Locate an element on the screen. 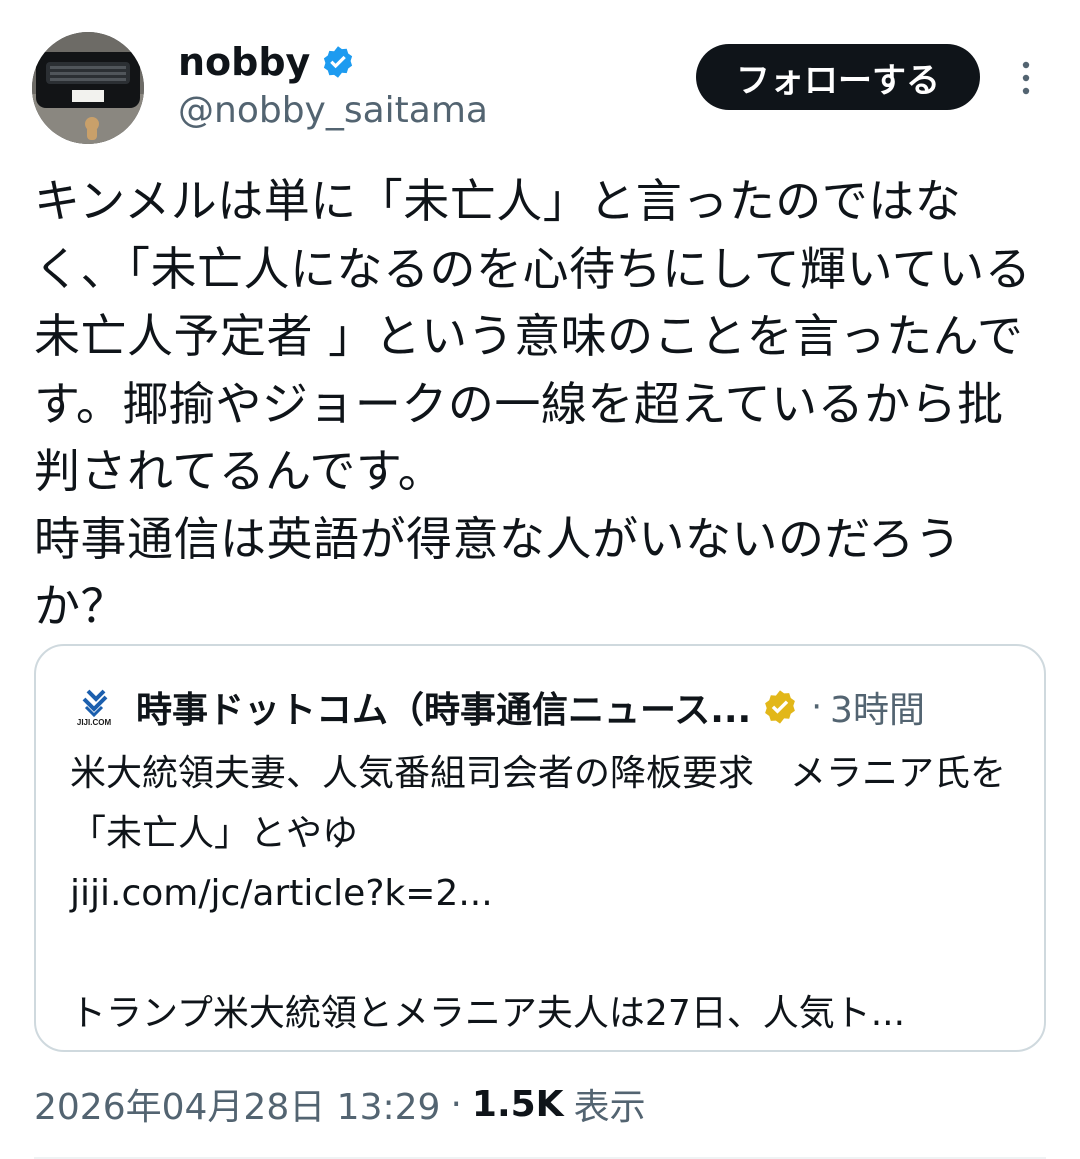  quoted-tweet-header: JIJI.COM 時事ドットコム（時事通信ニュース... · 3時間 is located at coordinates (541, 707).